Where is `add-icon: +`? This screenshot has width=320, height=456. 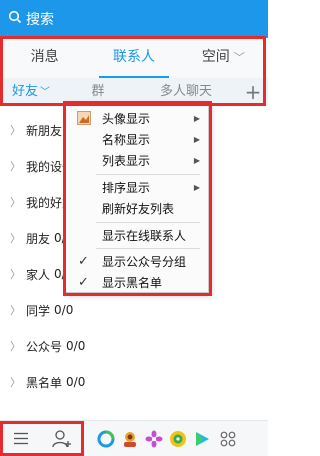 add-icon: + is located at coordinates (253, 92).